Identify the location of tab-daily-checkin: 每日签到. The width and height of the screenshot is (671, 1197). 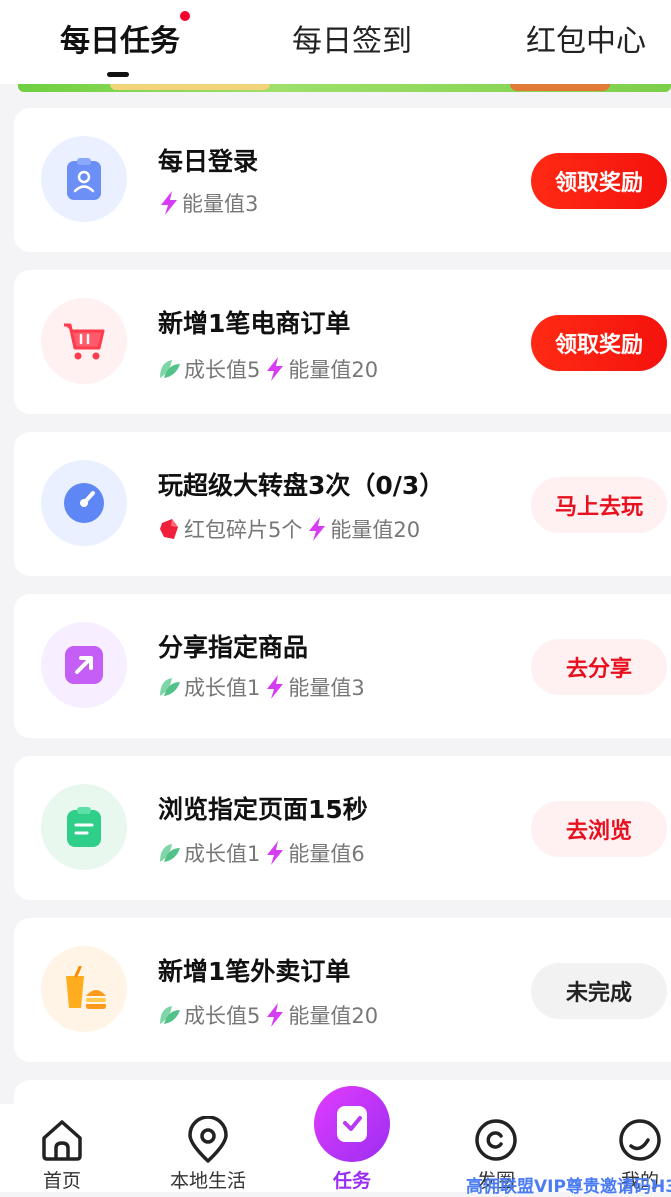
(352, 42).